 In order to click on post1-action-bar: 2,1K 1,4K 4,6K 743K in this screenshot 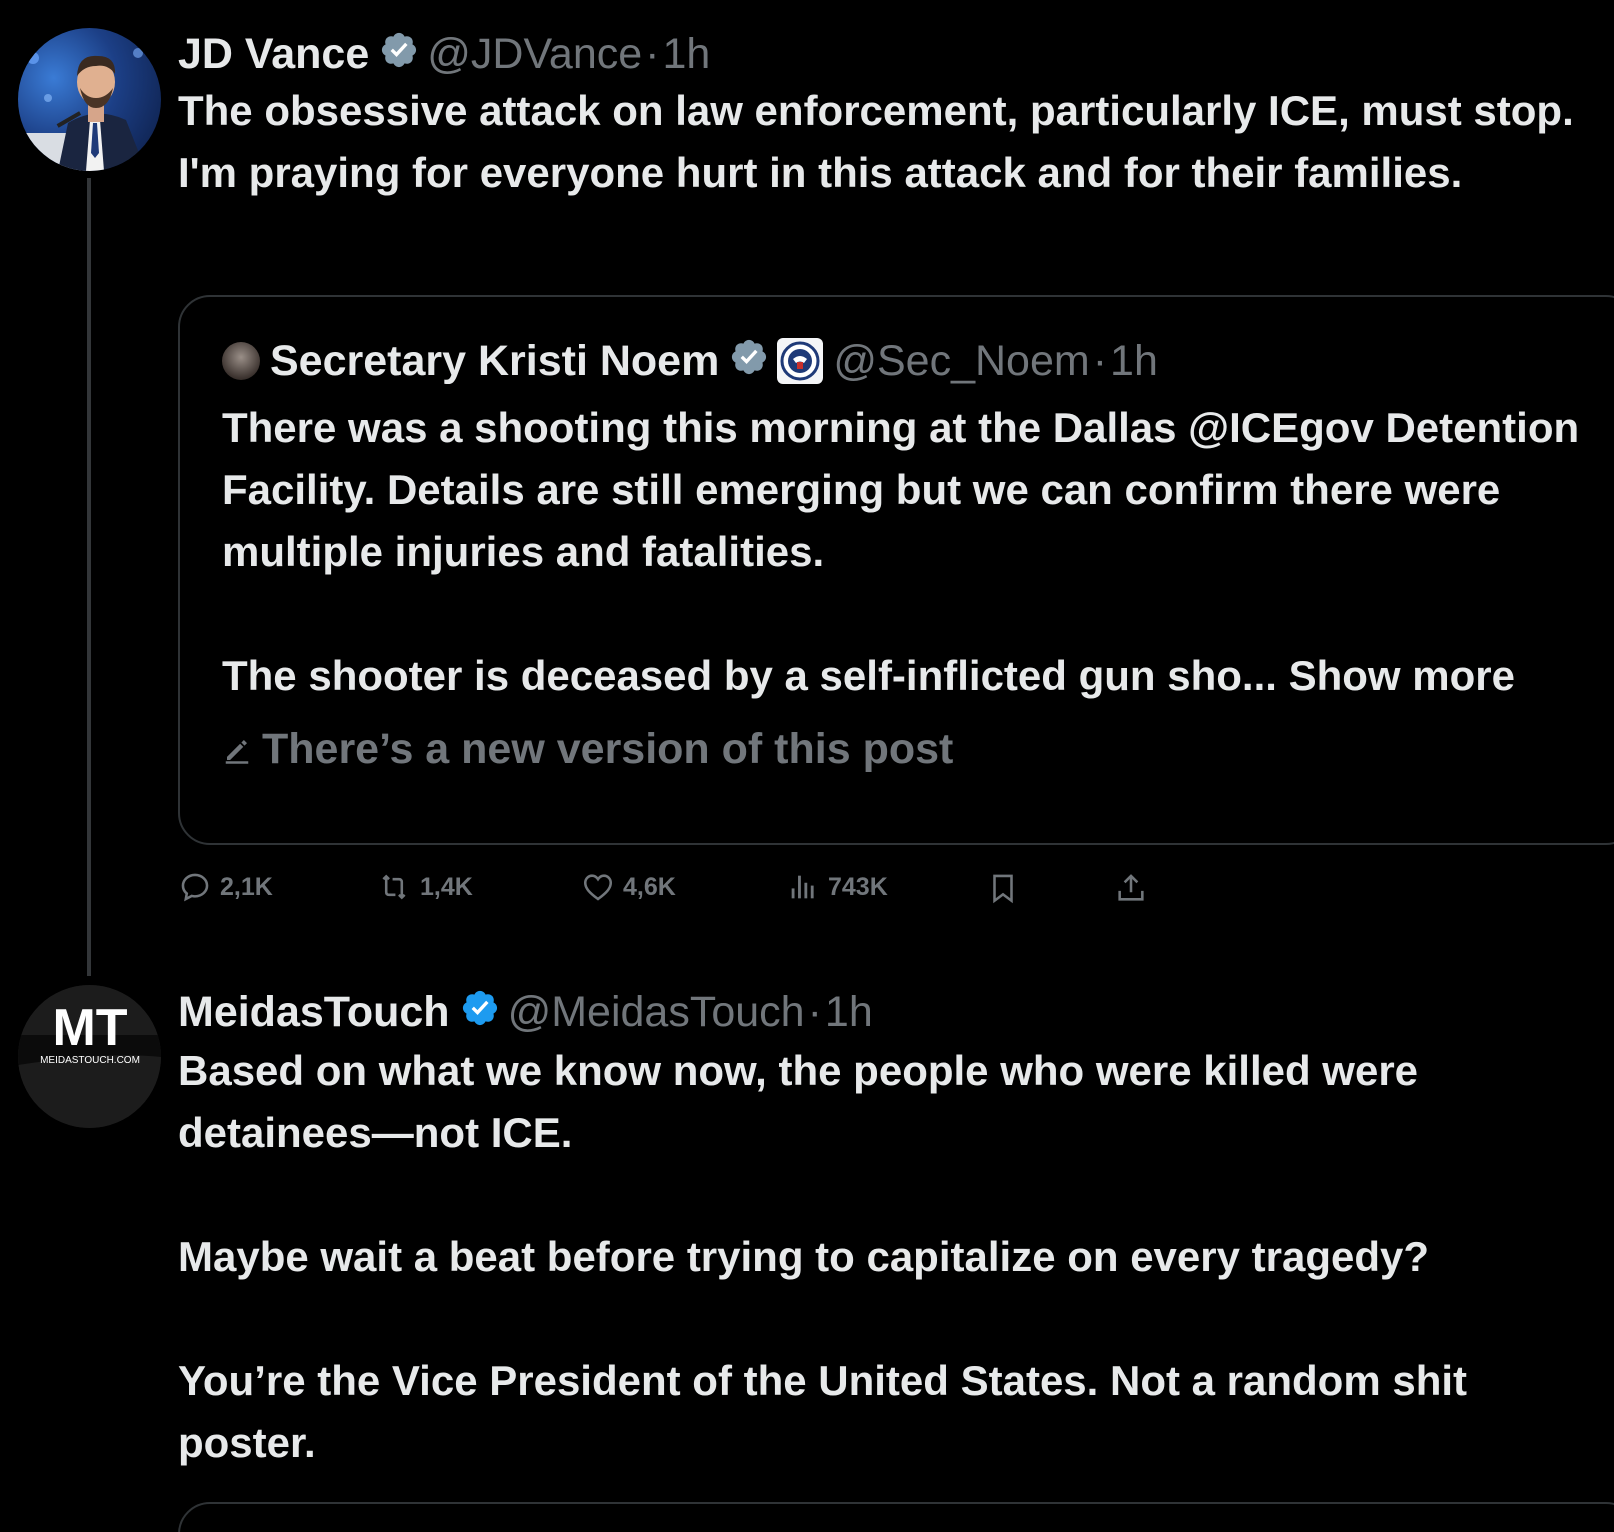, I will do `click(678, 892)`.